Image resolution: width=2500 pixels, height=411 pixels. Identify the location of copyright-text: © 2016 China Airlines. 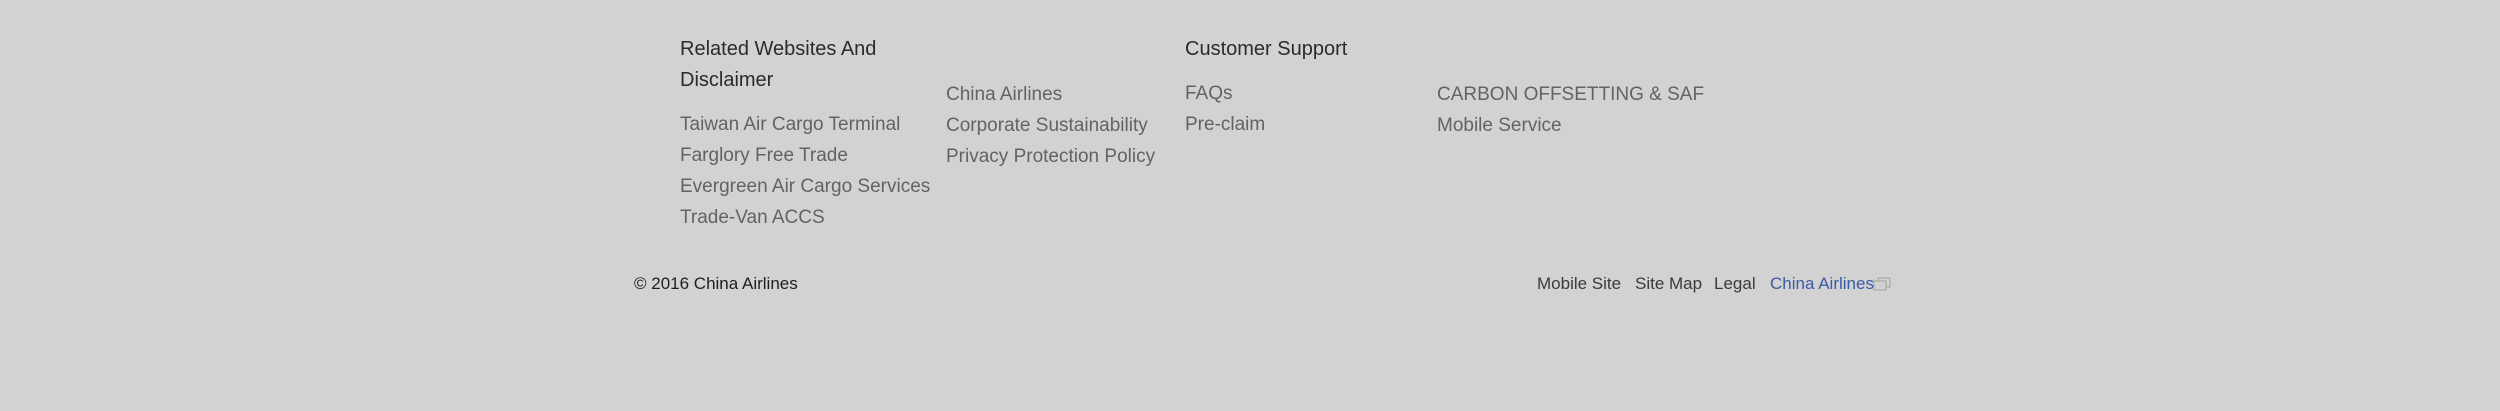
(716, 283).